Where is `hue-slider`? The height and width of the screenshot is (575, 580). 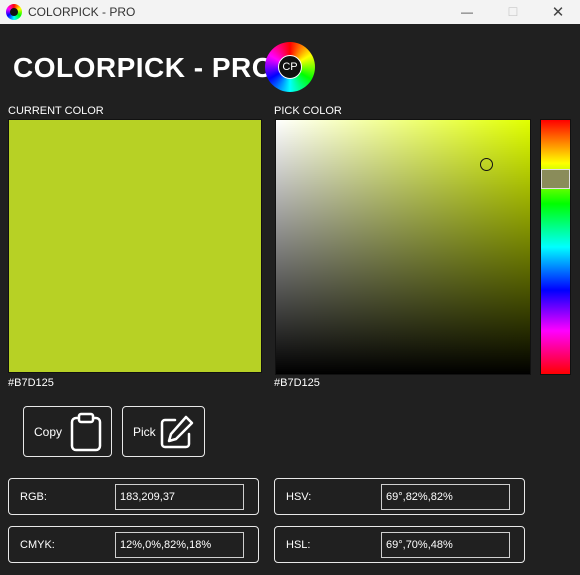
hue-slider is located at coordinates (555, 247).